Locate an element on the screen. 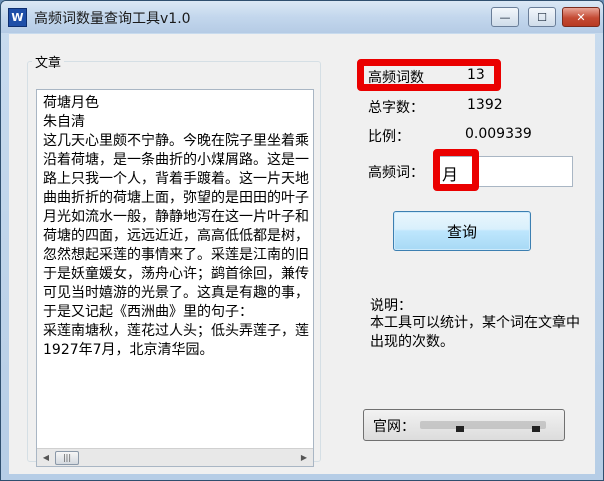  window-title: 高频词数量查询工具v1.0 is located at coordinates (112, 19).